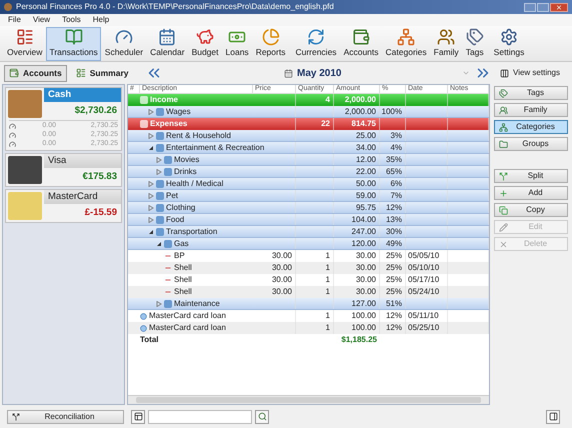 This screenshot has width=572, height=428. What do you see at coordinates (364, 304) in the screenshot?
I see `table-cell: 127.00` at bounding box center [364, 304].